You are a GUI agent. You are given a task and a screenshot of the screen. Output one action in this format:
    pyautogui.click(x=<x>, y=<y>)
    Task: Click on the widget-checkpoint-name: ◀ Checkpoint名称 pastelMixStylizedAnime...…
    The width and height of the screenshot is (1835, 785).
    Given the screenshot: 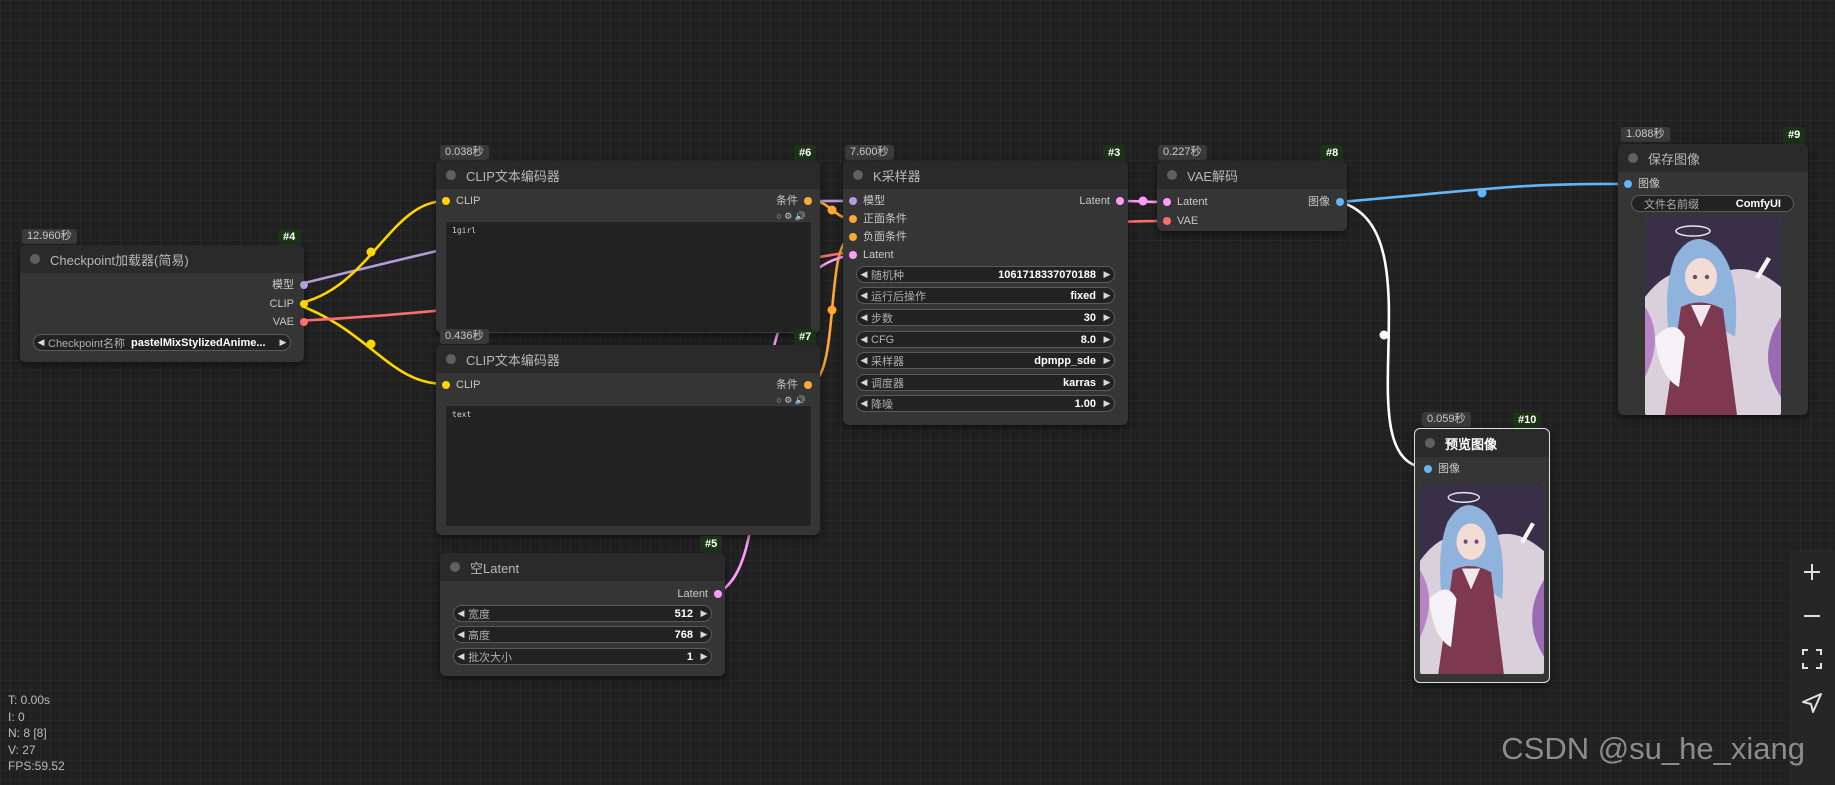 What is the action you would take?
    pyautogui.click(x=162, y=342)
    